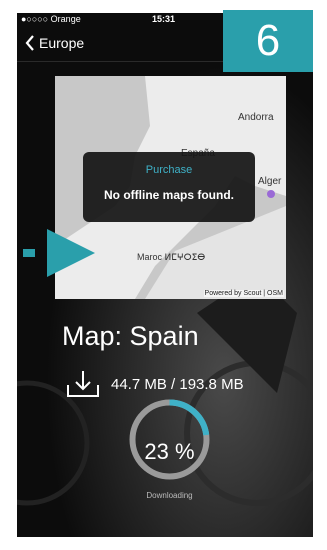  I want to click on back-button: Europe, so click(54, 43).